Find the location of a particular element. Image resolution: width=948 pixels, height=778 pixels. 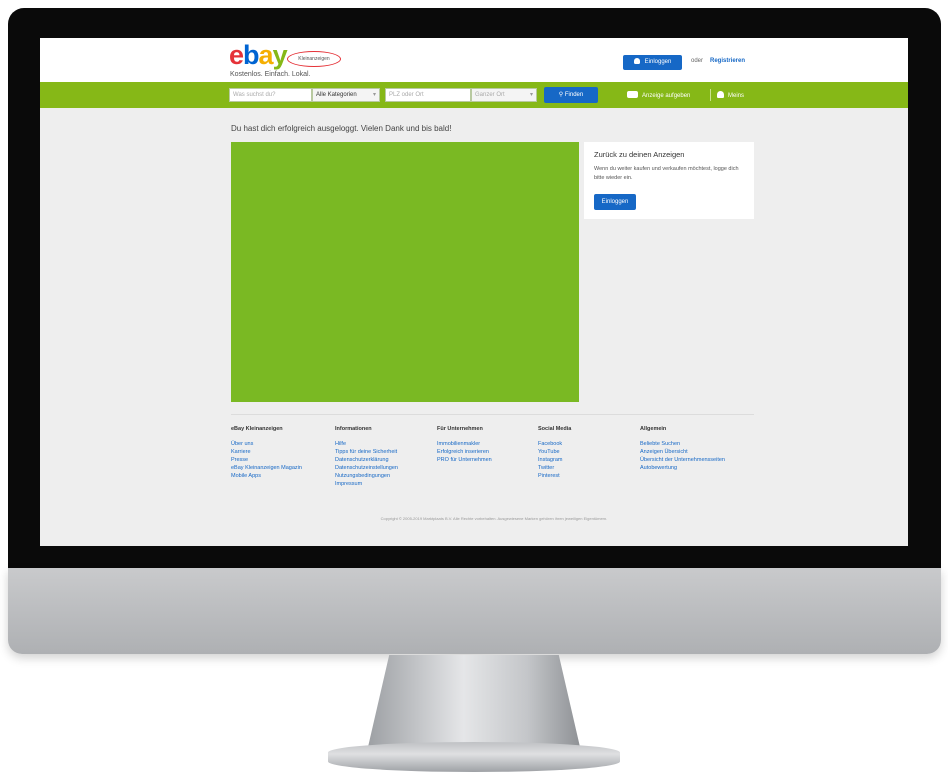

footer-link: Hilfe is located at coordinates (390, 444).